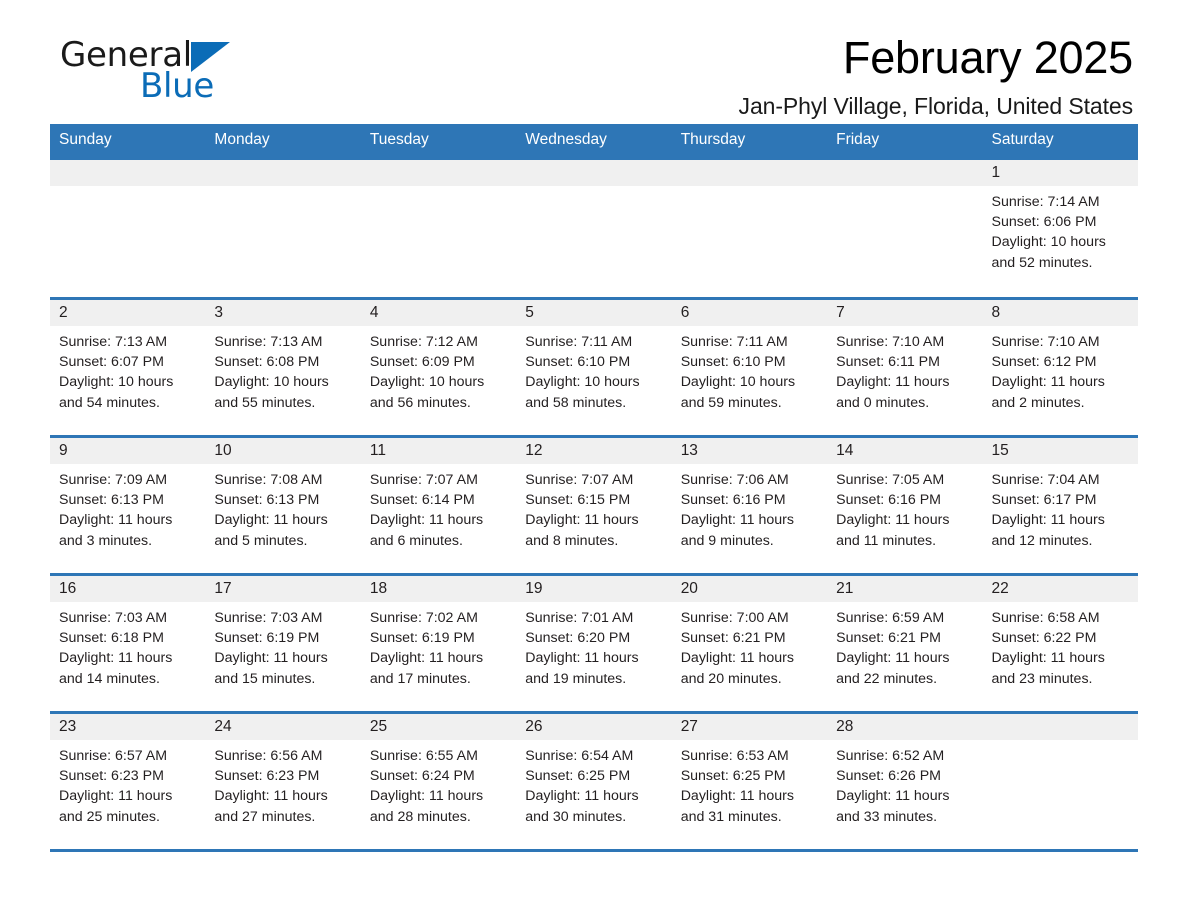 This screenshot has height=918, width=1188. I want to click on day-info-line: Sunset: 6:10 PM, so click(578, 362).